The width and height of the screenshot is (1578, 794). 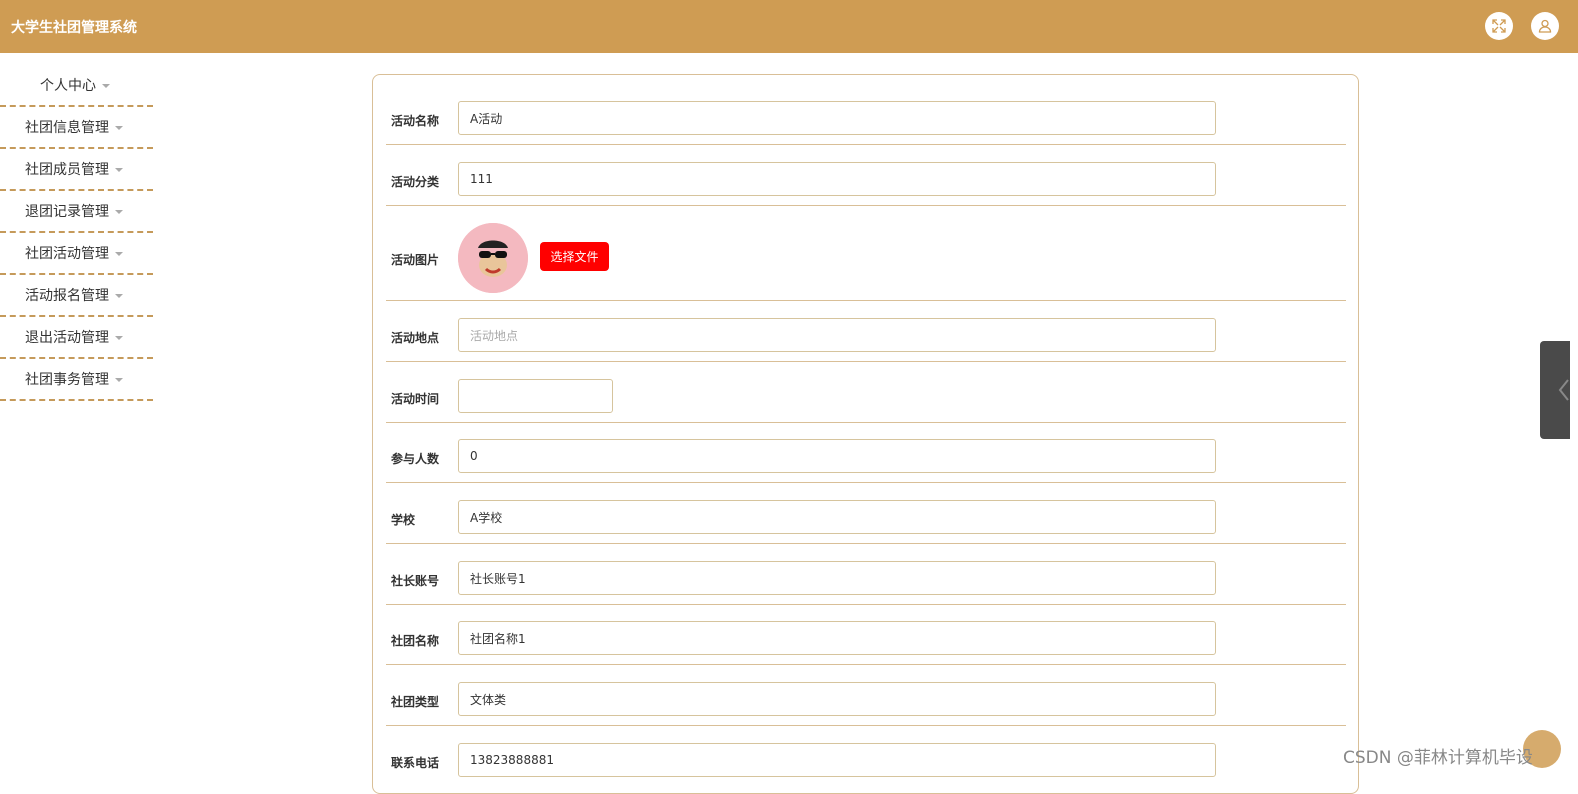 I want to click on app-title: 大学生社团管理系统, so click(x=74, y=28).